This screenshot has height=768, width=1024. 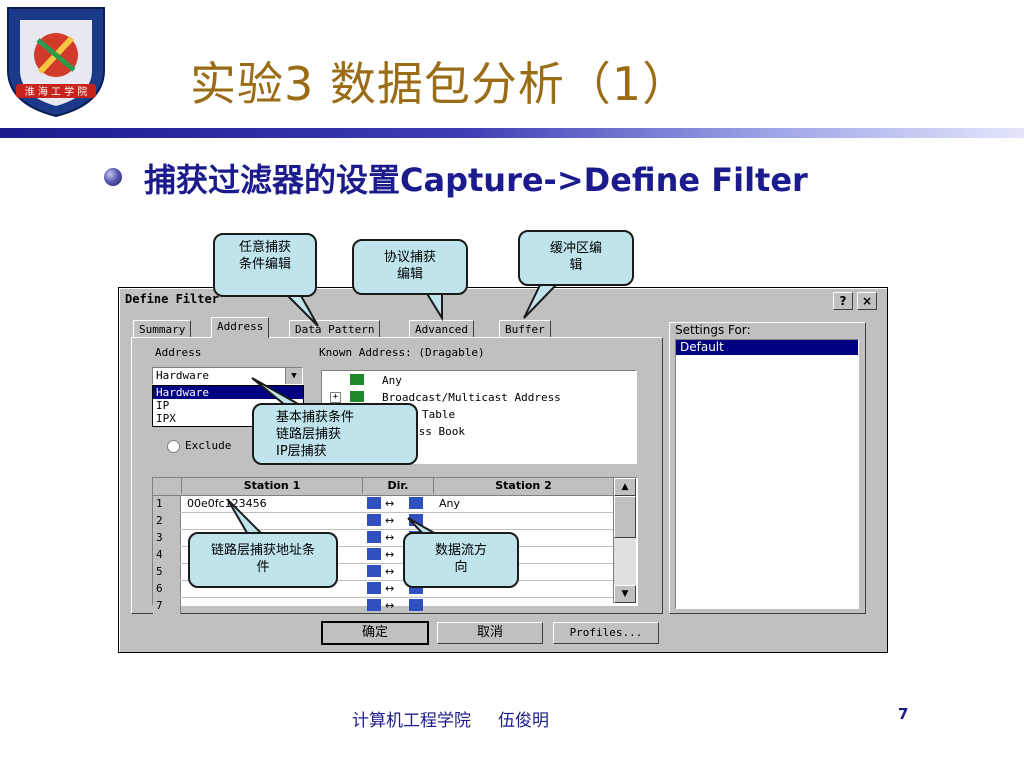 I want to click on scroll-up-icon: ▲, so click(x=625, y=487).